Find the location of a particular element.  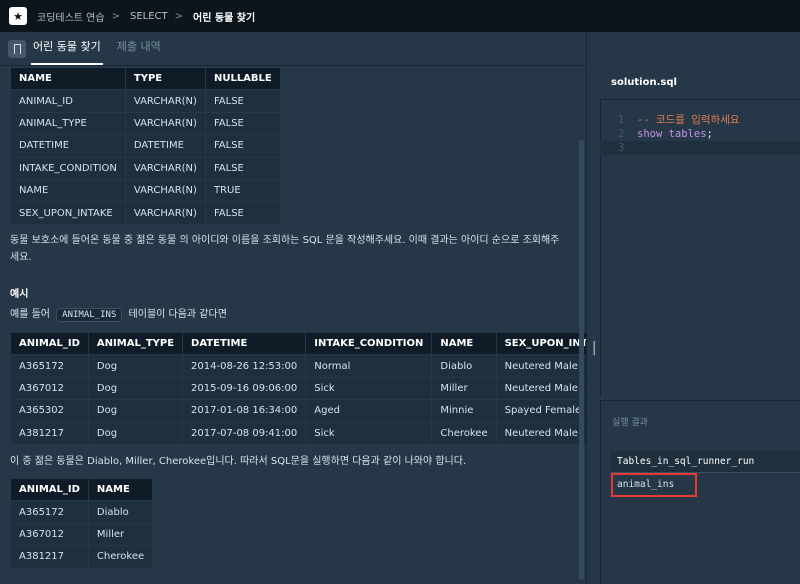

breadcrumb-item-select: SELECT is located at coordinates (149, 16).